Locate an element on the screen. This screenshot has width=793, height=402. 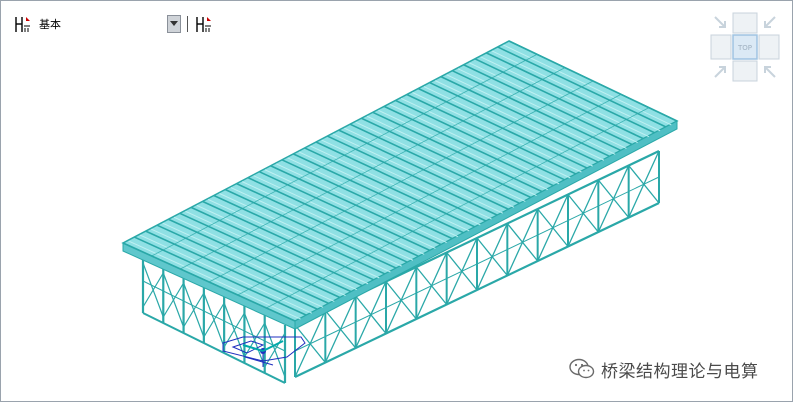
watermark: 桥梁结构理论与电算 is located at coordinates (664, 369).